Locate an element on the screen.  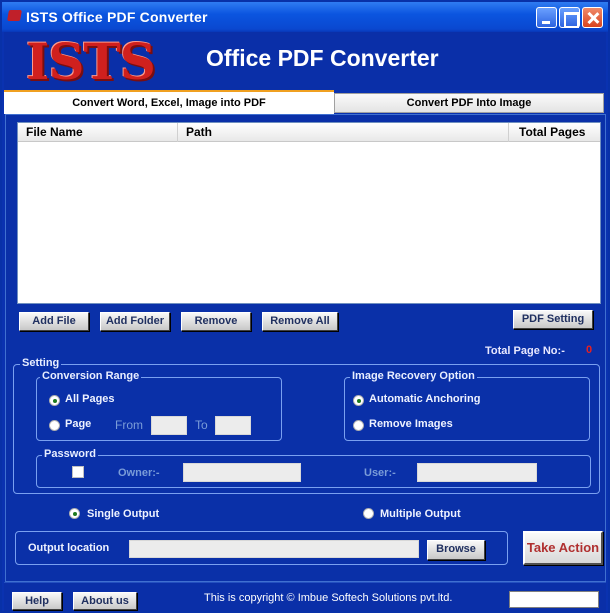
ists-logo: ISTS is located at coordinates (91, 61).